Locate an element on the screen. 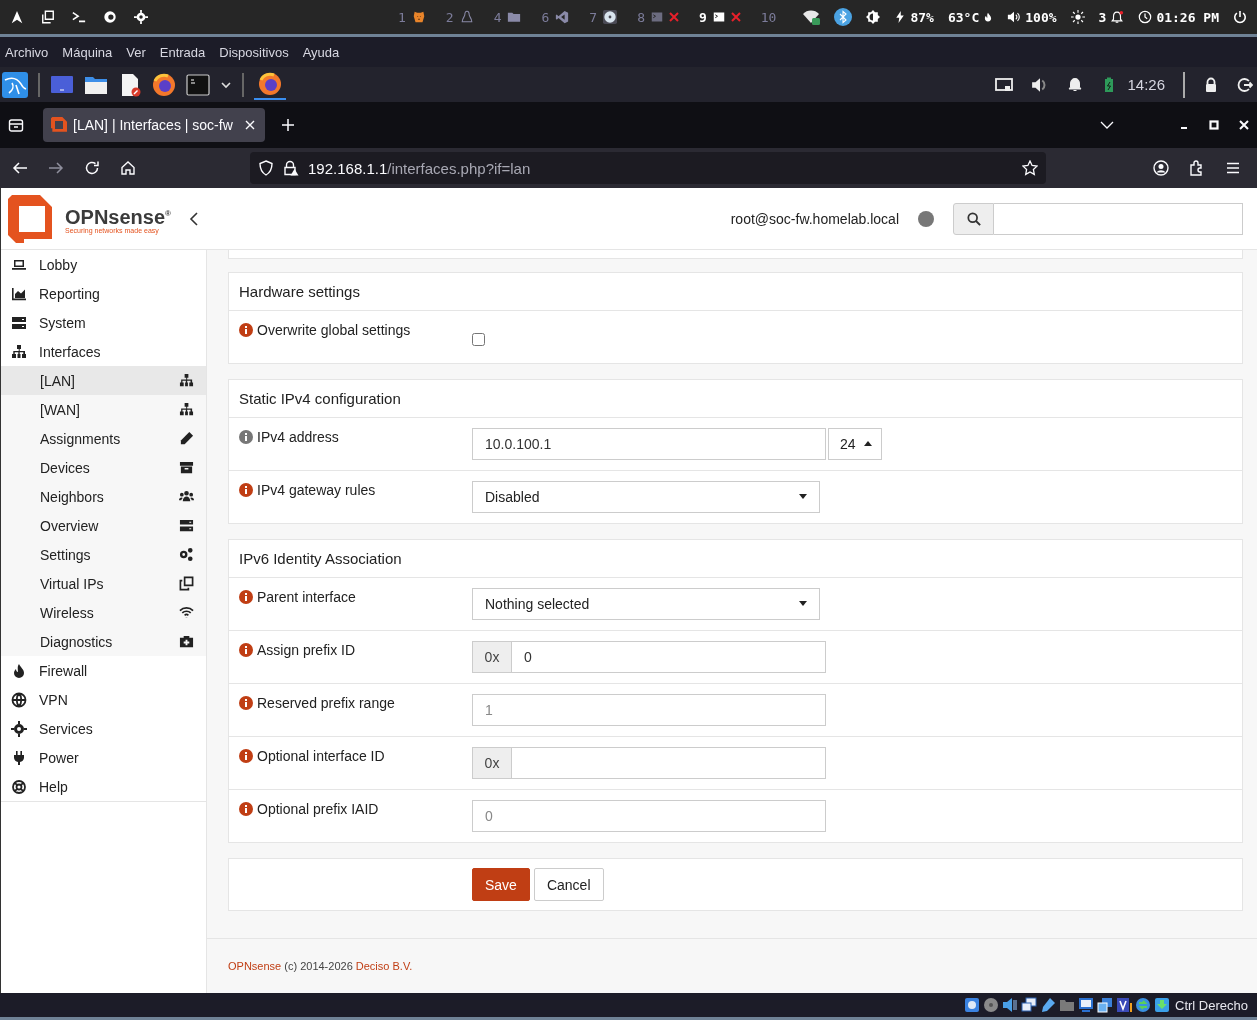 The width and height of the screenshot is (1257, 1020). sidebar-subitem: Assignments is located at coordinates (103, 438).